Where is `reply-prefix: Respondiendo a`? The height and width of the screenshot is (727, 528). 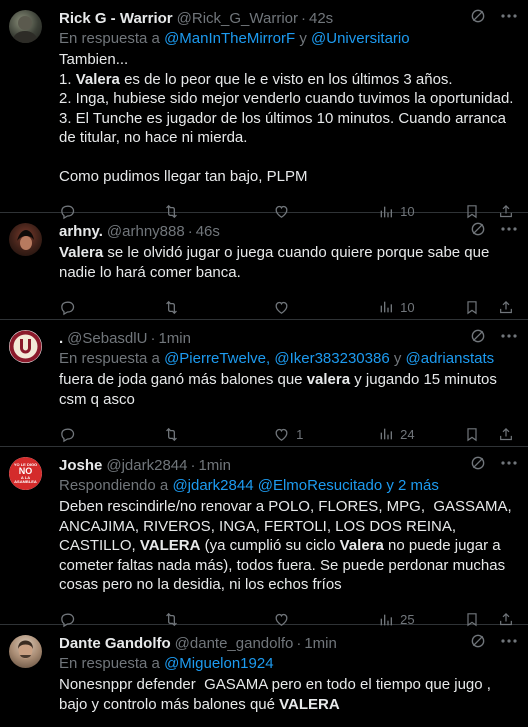 reply-prefix: Respondiendo a is located at coordinates (114, 485).